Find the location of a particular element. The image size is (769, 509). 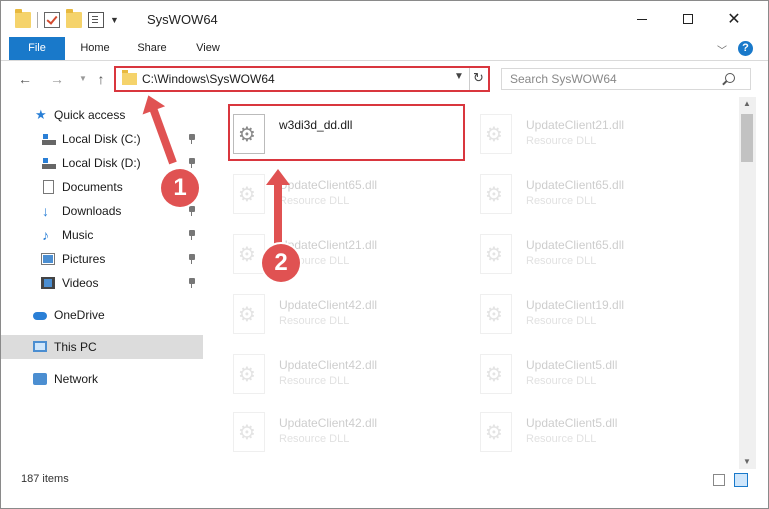

address-divider is located at coordinates (469, 79).